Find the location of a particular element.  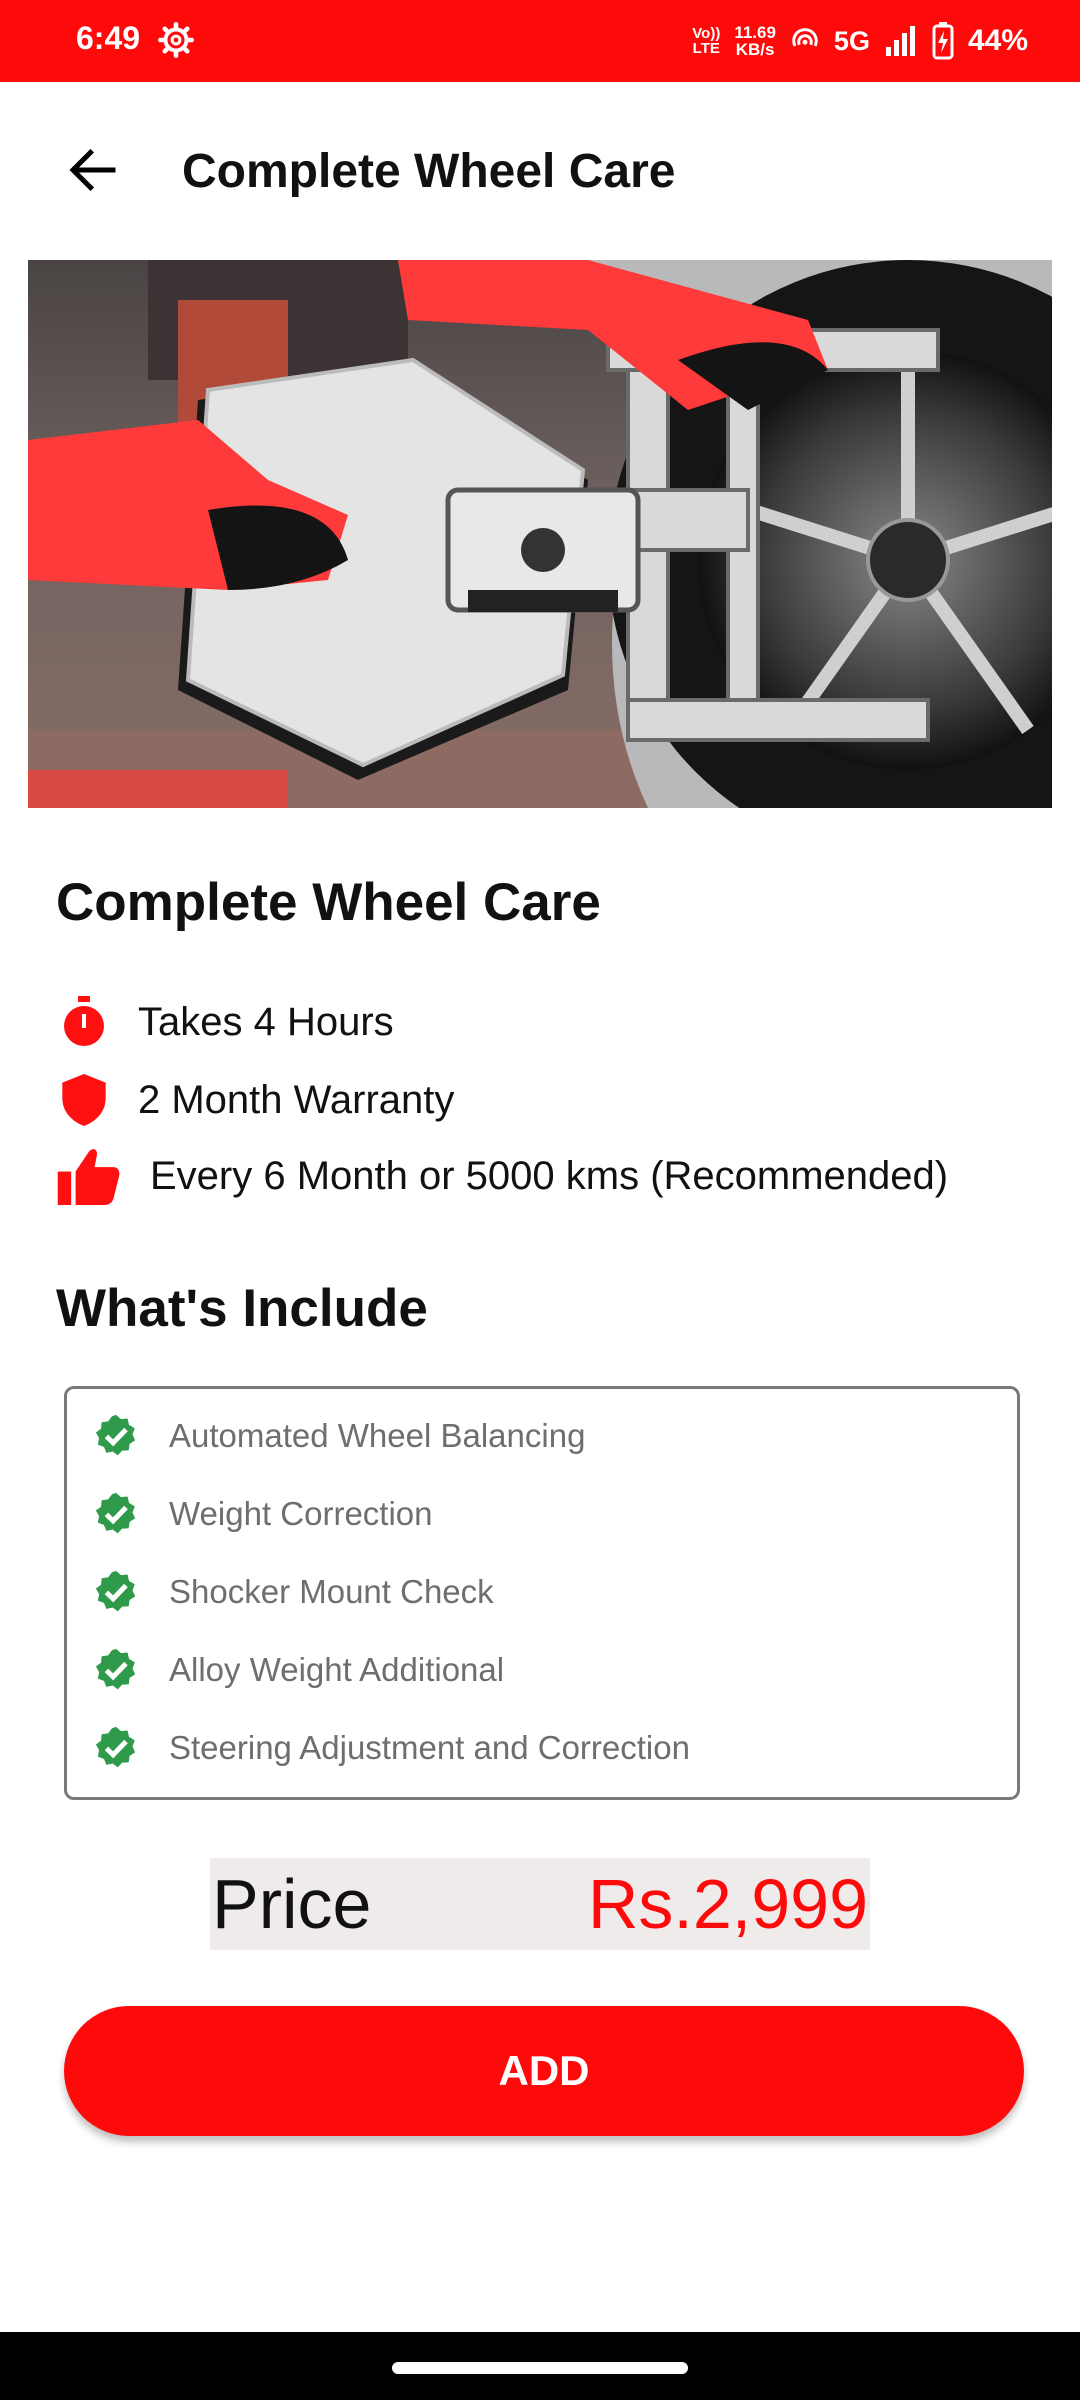

info-warranty: 2 Month Warranty is located at coordinates (255, 1100).